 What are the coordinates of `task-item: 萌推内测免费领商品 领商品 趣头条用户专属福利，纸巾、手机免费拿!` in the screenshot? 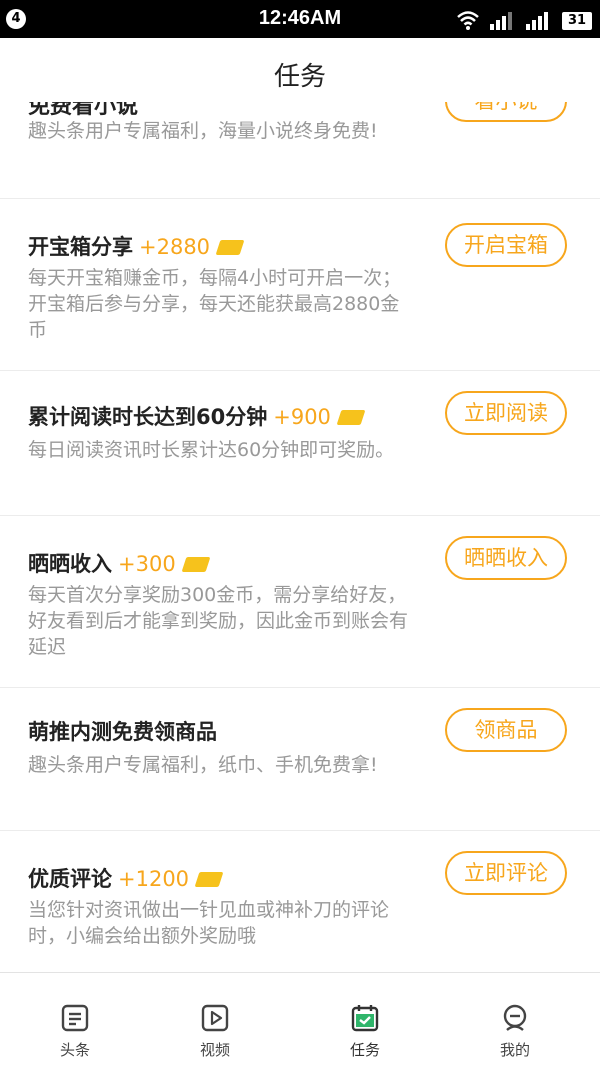 It's located at (300, 758).